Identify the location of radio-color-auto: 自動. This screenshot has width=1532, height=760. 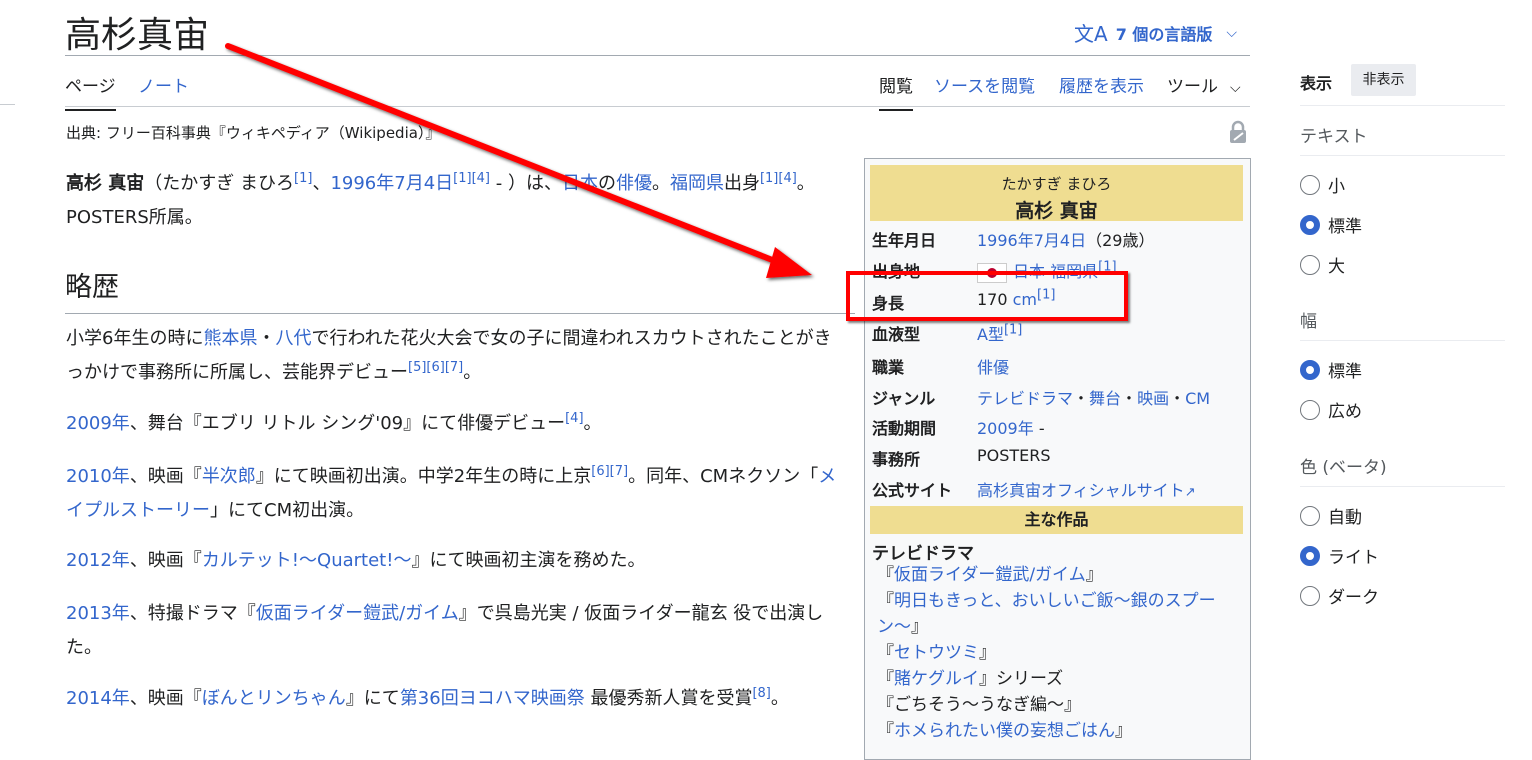
(1331, 515).